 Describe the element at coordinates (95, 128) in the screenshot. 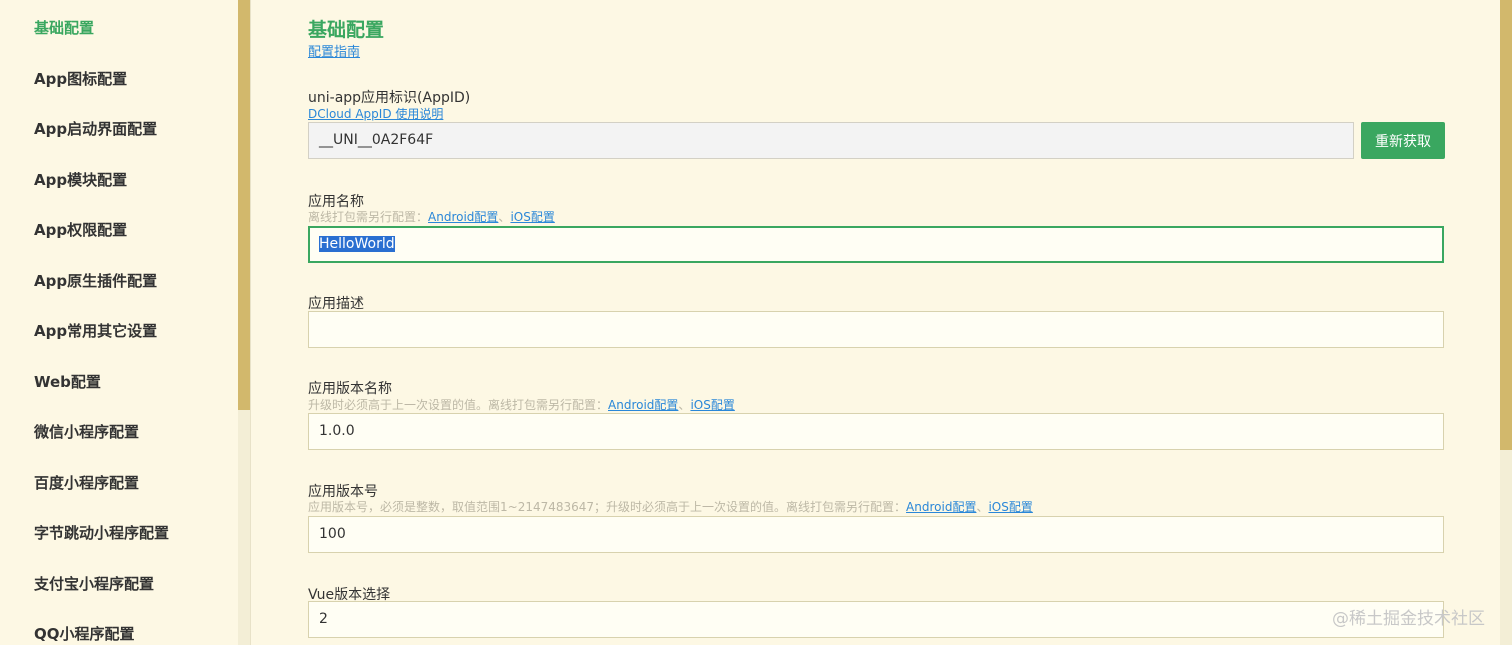

I see `sidebar-item-app-splash: App启动界面配置` at that location.